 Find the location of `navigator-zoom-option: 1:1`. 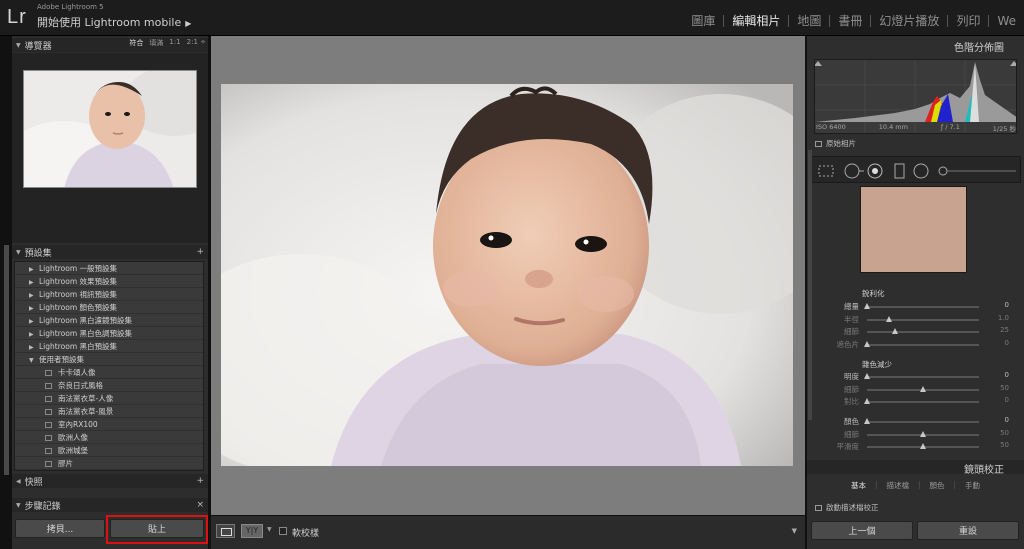

navigator-zoom-option: 1:1 is located at coordinates (174, 43).